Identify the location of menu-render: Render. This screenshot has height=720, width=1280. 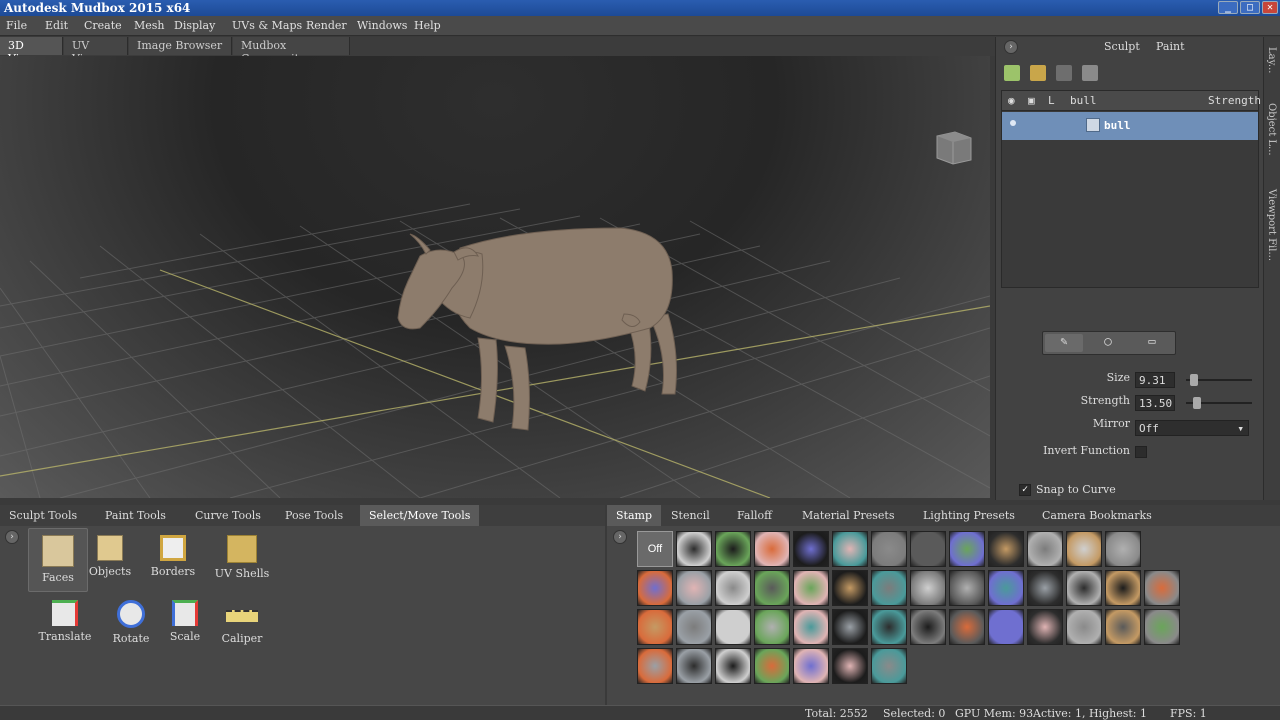
(326, 25).